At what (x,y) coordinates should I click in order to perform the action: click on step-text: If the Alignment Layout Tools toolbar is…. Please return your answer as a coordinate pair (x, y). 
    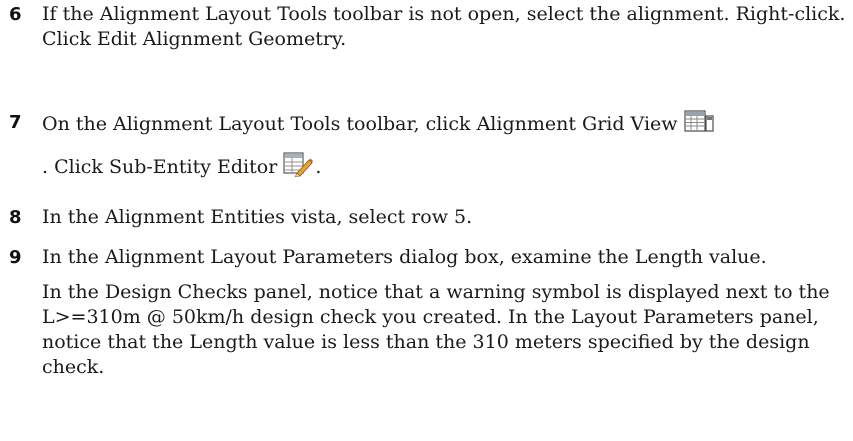
    Looking at the image, I should click on (444, 26).